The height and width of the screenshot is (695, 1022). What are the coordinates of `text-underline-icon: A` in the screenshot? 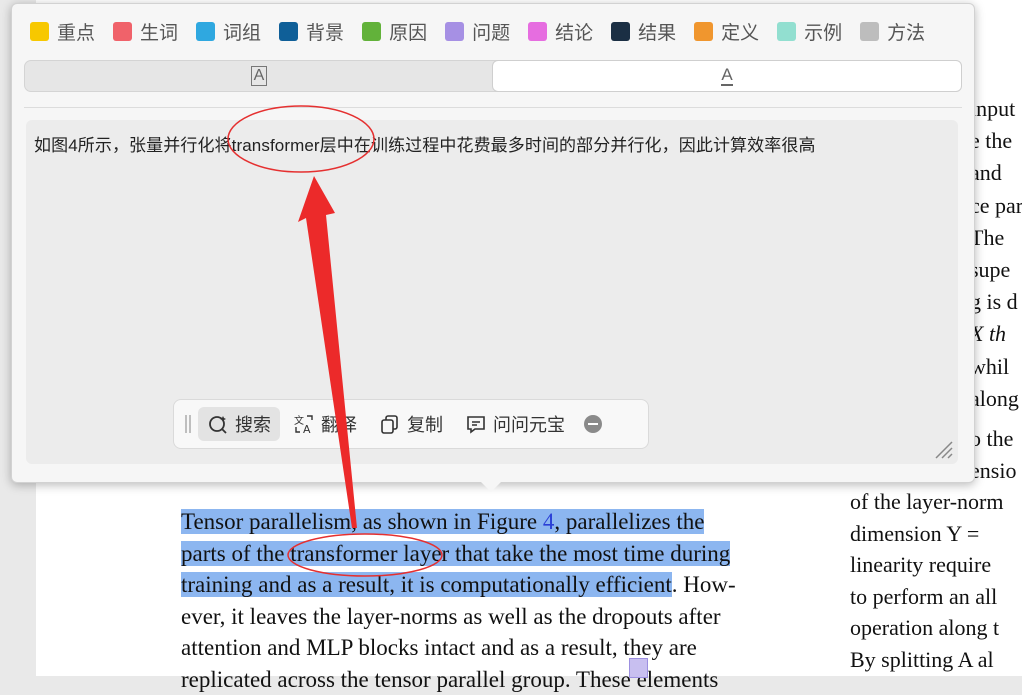 It's located at (726, 76).